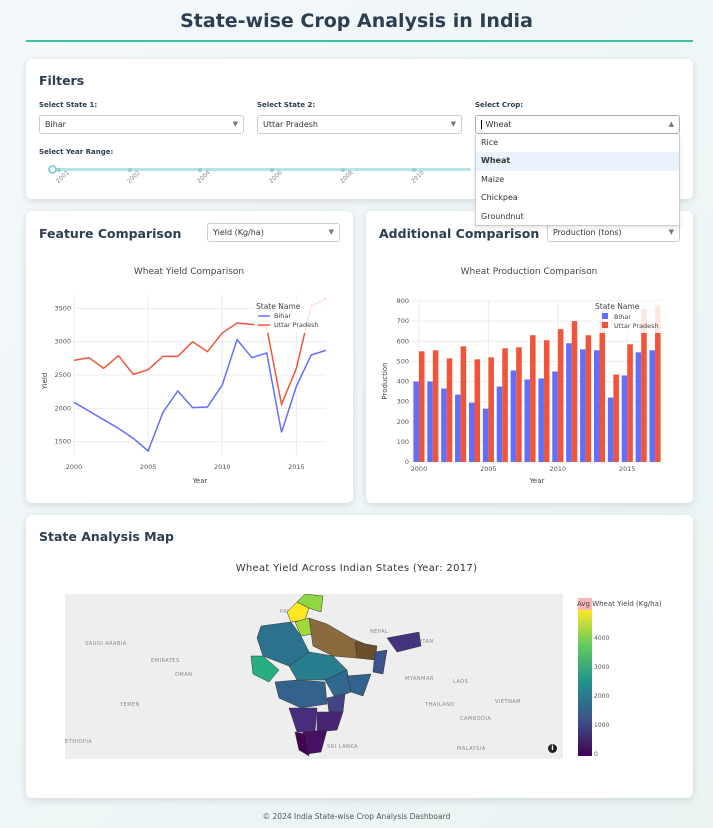 This screenshot has width=713, height=828. What do you see at coordinates (356, 21) in the screenshot?
I see `page-title: State-wise Crop Analysis in India` at bounding box center [356, 21].